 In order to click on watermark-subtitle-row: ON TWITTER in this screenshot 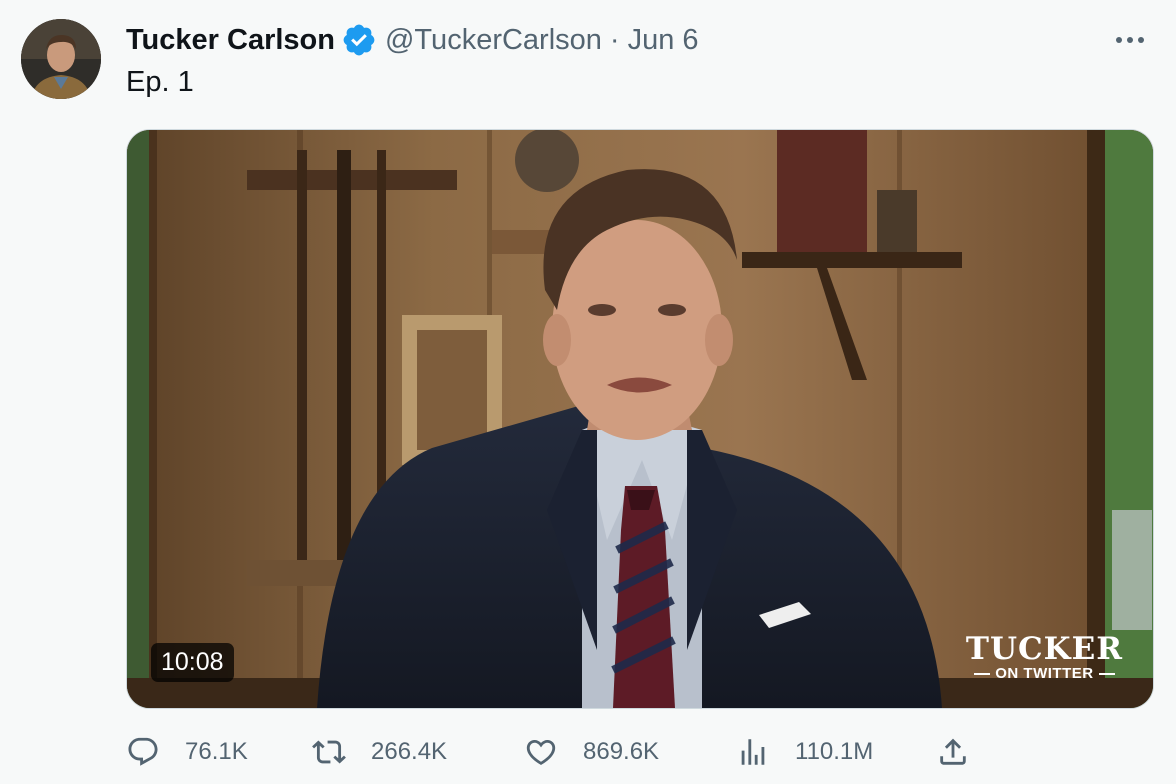, I will do `click(1044, 673)`.